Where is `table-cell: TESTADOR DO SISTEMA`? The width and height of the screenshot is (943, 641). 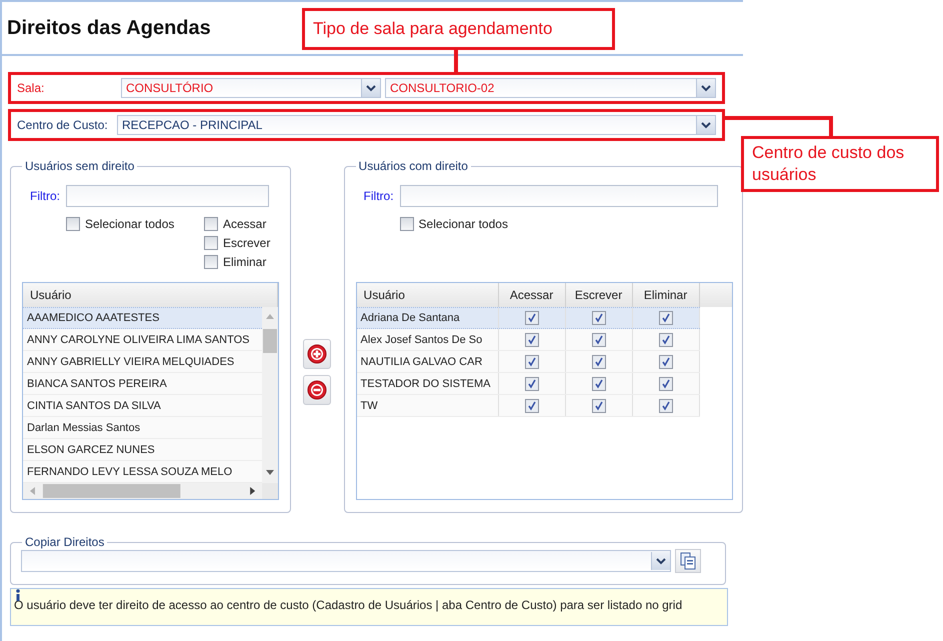 table-cell: TESTADOR DO SISTEMA is located at coordinates (427, 383).